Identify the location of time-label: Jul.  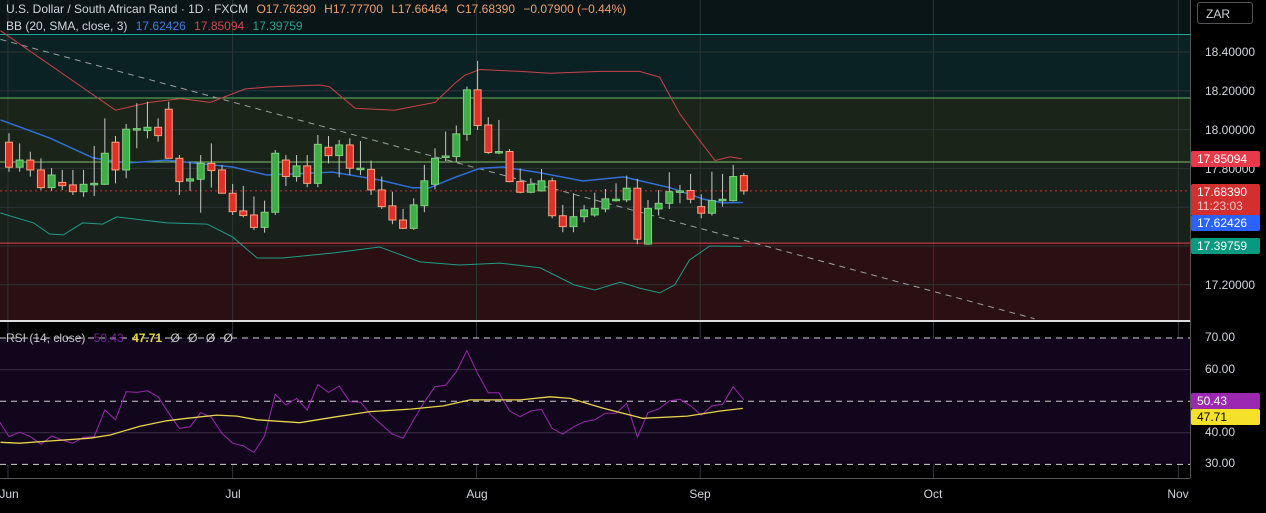
(233, 494).